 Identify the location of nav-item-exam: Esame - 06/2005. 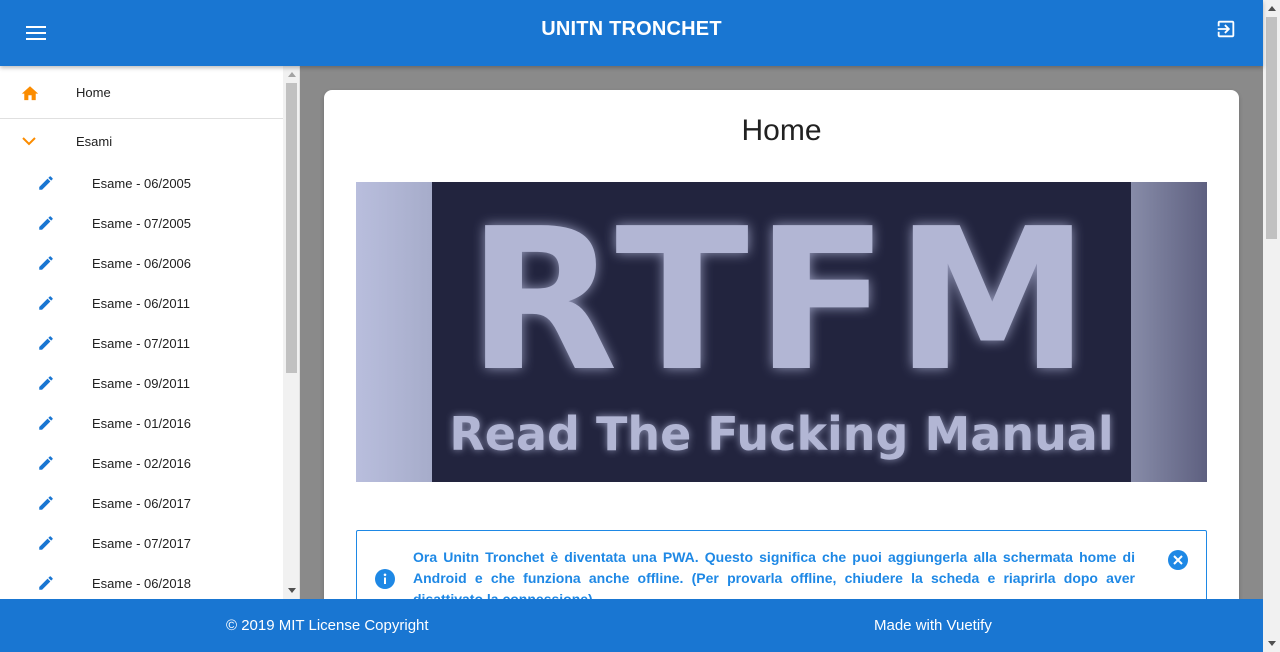
(141, 183).